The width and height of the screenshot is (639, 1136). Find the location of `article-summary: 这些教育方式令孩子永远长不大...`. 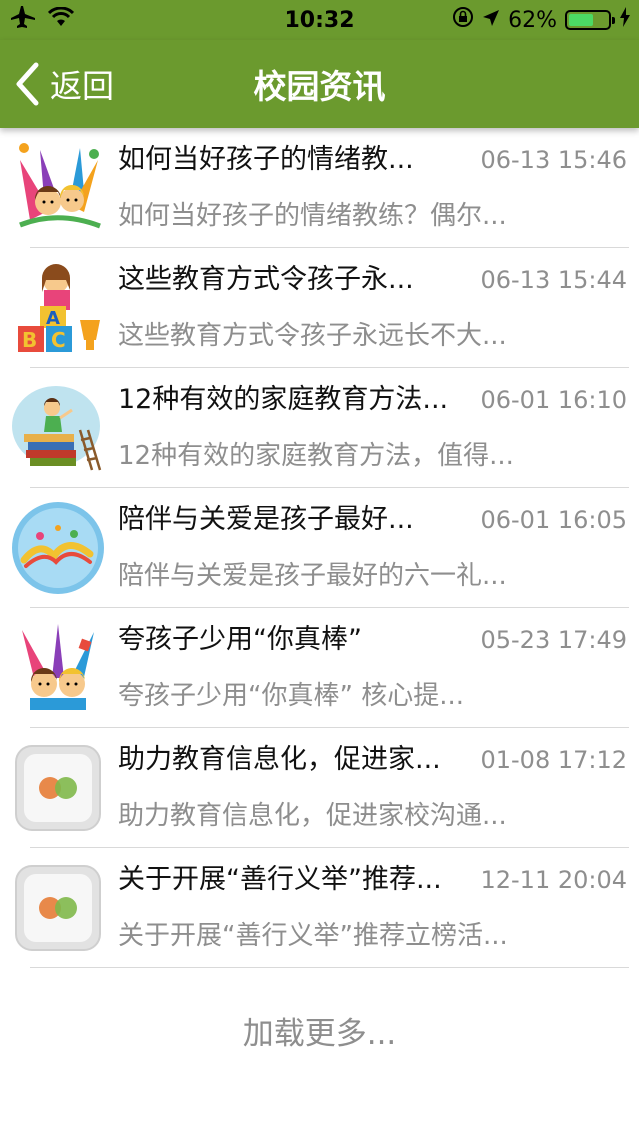

article-summary: 这些教育方式令孩子永远长不大... is located at coordinates (312, 336).